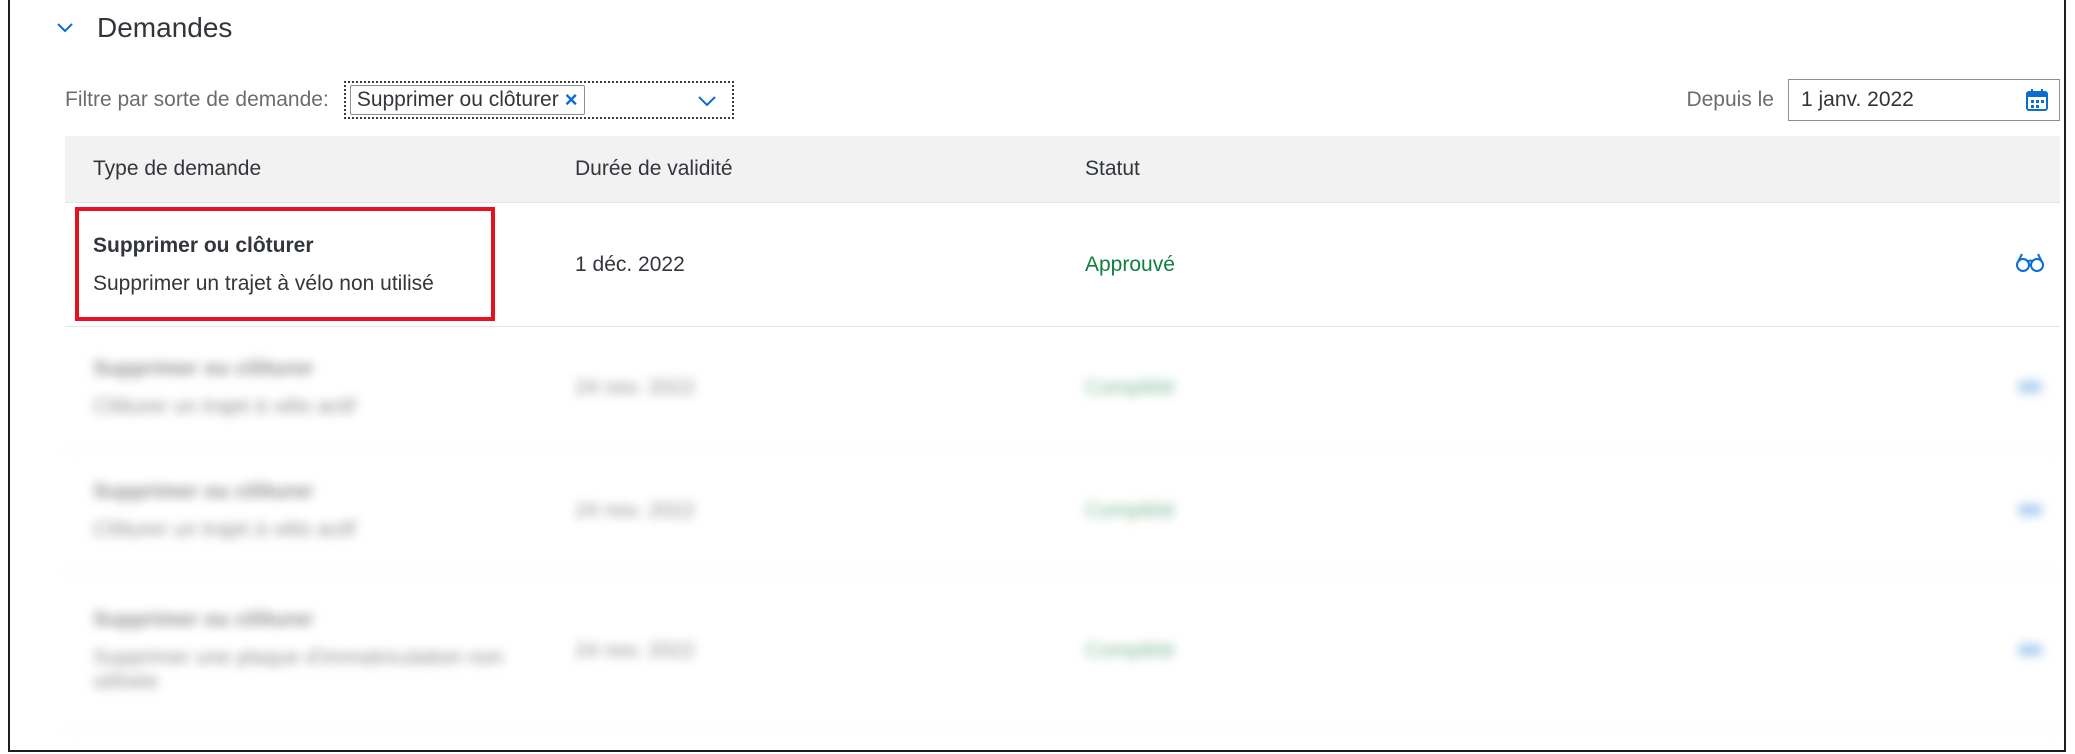 The width and height of the screenshot is (2075, 754). Describe the element at coordinates (571, 100) in the screenshot. I see `close-icon: ×` at that location.